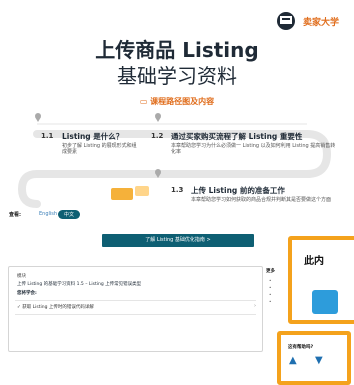  Describe the element at coordinates (177, 76) in the screenshot. I see `page-subtitle: 基础学习资料` at that location.